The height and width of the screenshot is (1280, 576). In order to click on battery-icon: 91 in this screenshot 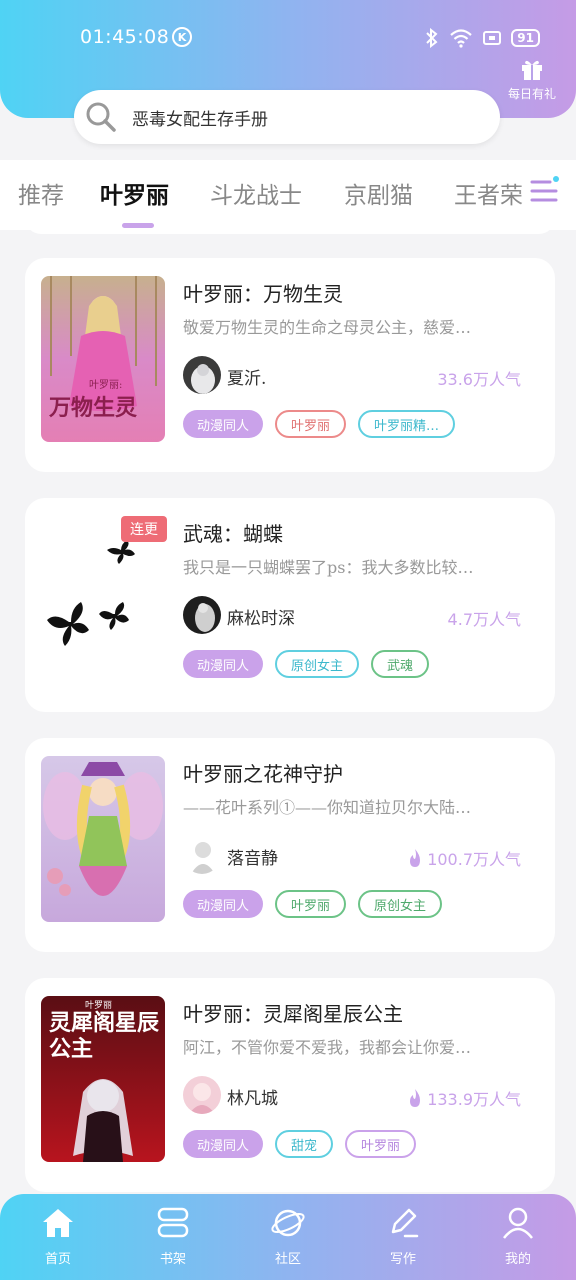, I will do `click(525, 38)`.